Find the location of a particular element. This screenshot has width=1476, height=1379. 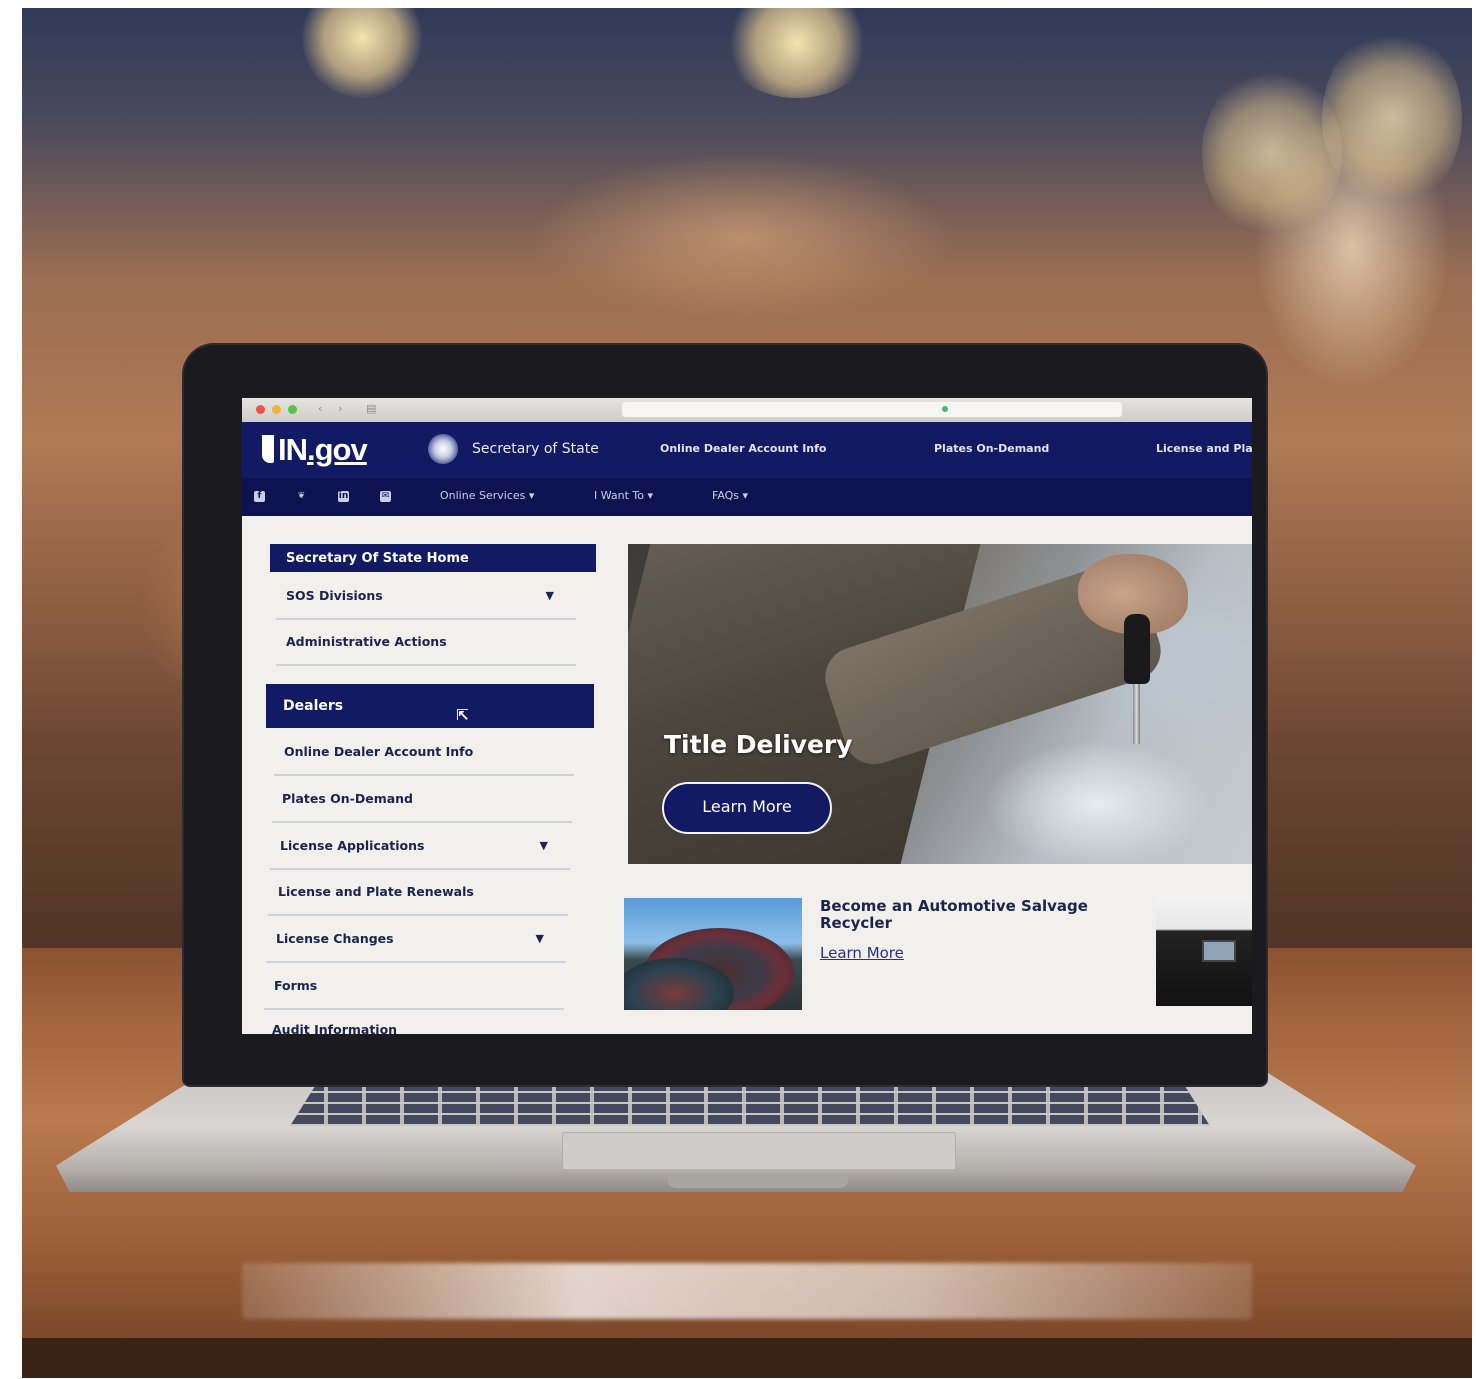

menu-online-services: Online Services ▾ is located at coordinates (487, 495).